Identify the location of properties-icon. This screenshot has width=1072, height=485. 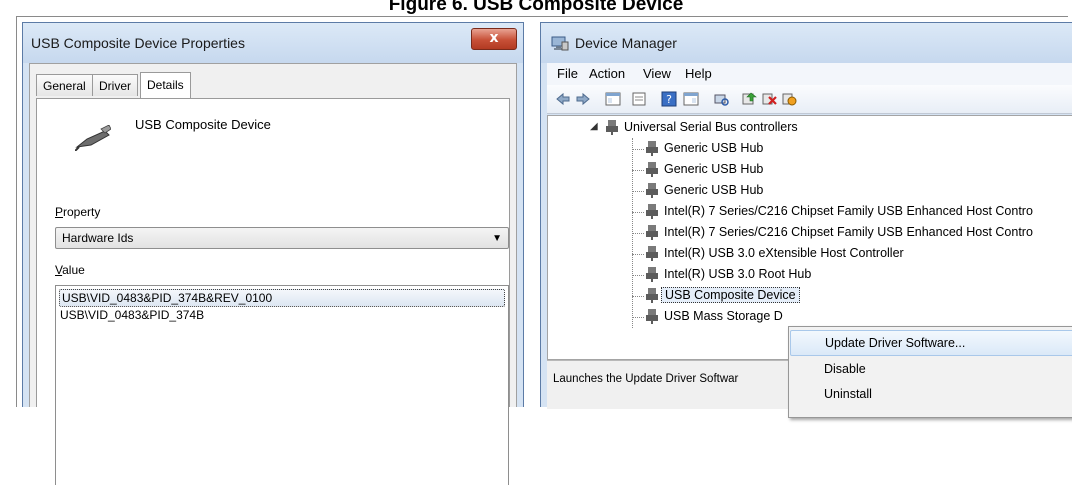
(639, 99).